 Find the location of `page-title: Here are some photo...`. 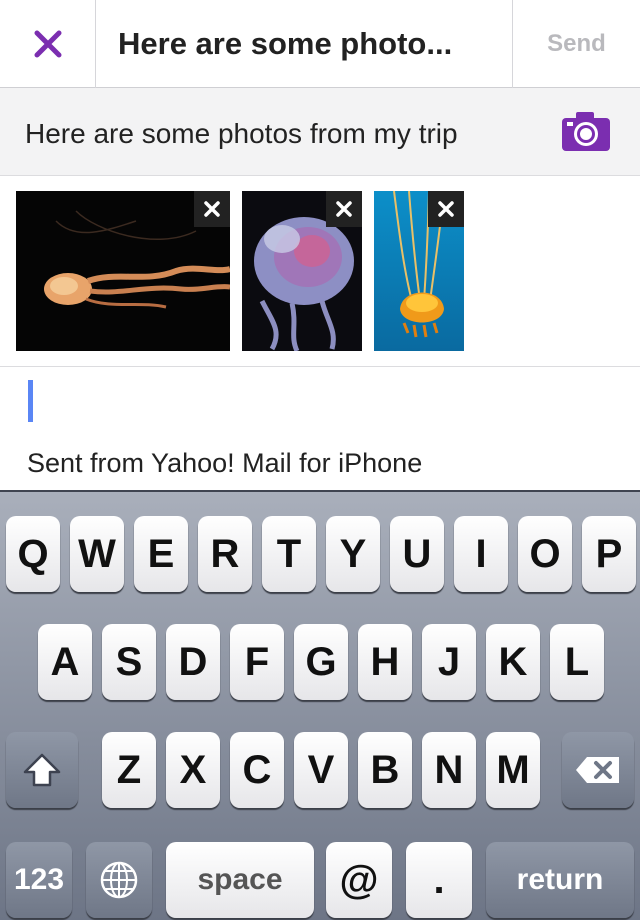

page-title: Here are some photo... is located at coordinates (285, 43).